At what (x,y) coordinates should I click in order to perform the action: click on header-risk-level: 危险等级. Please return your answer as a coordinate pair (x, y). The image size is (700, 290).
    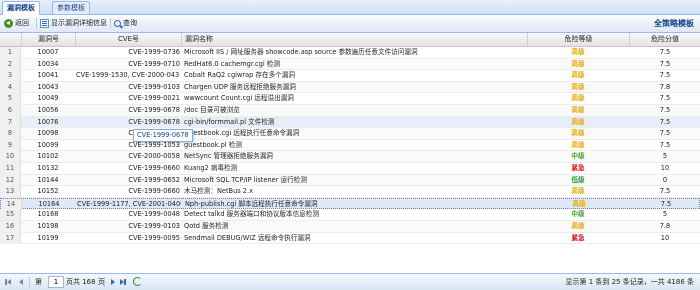
    Looking at the image, I should click on (579, 39).